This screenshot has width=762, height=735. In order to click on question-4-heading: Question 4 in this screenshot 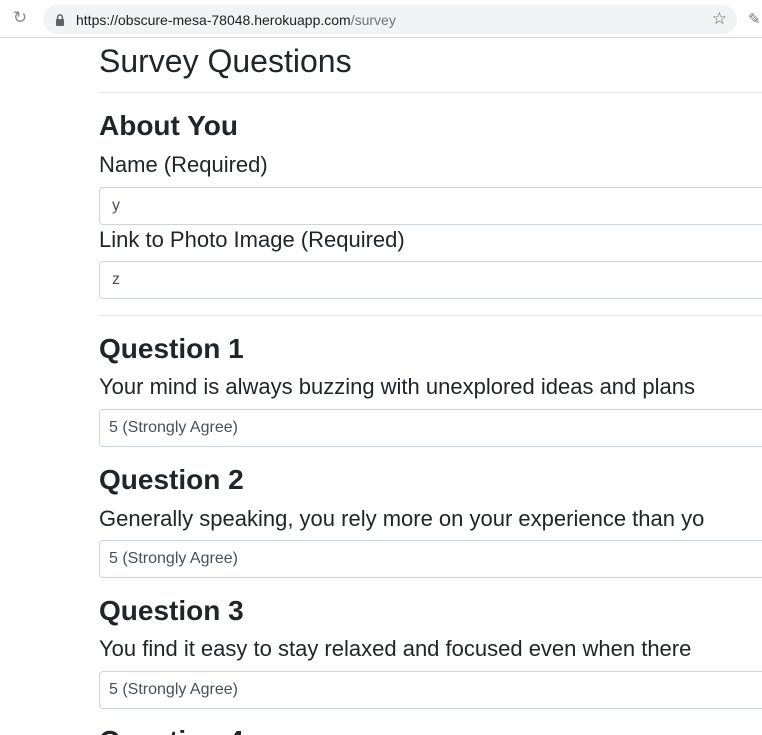, I will do `click(171, 730)`.